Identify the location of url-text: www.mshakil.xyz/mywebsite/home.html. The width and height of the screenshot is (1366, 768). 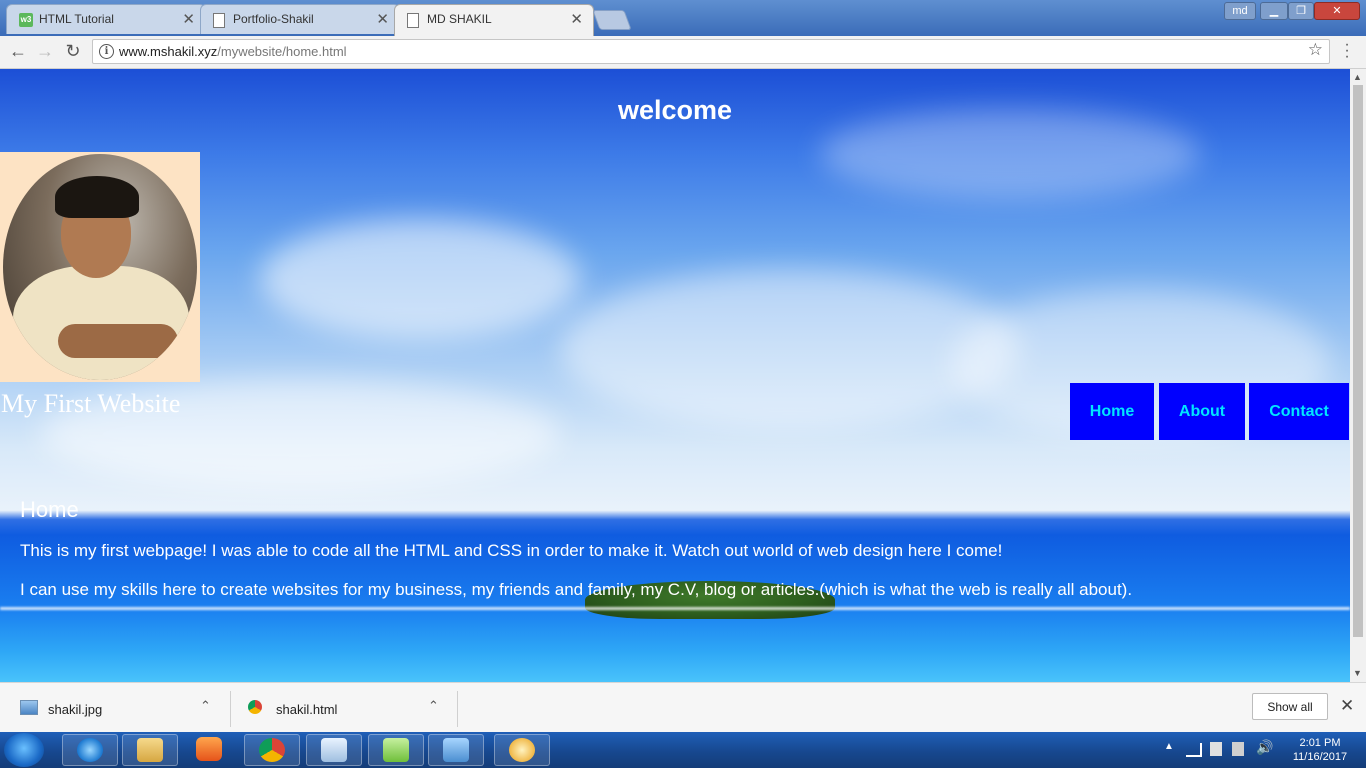
(233, 51).